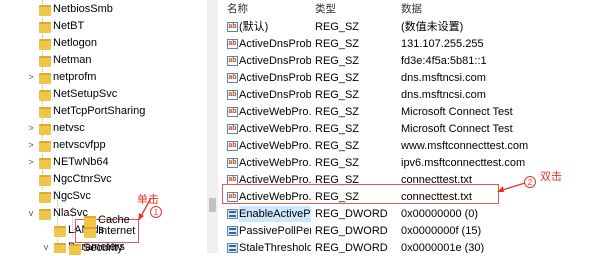 This screenshot has width=600, height=256. What do you see at coordinates (254, 27) in the screenshot?
I see `value-name: (默认)` at bounding box center [254, 27].